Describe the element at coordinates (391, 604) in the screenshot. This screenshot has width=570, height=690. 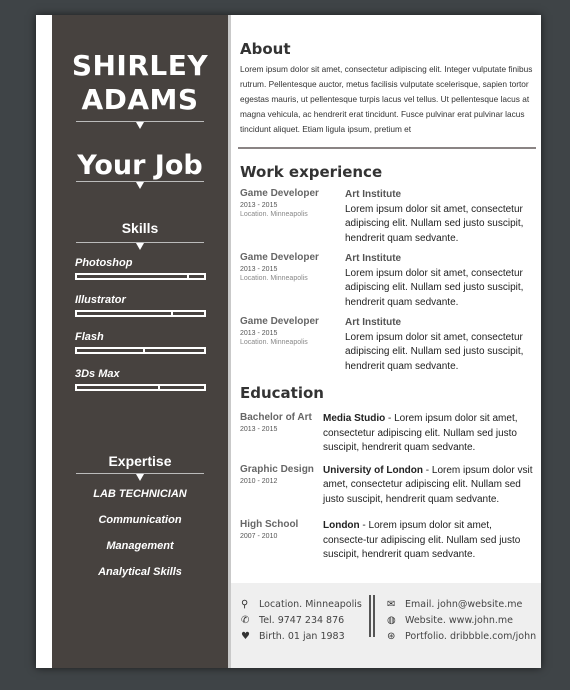
I see `envelope-icon: ✉` at that location.